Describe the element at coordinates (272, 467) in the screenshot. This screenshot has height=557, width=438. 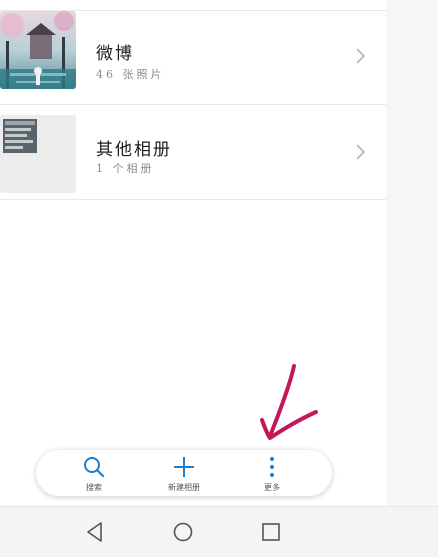
I see `more-vertical-icon` at that location.